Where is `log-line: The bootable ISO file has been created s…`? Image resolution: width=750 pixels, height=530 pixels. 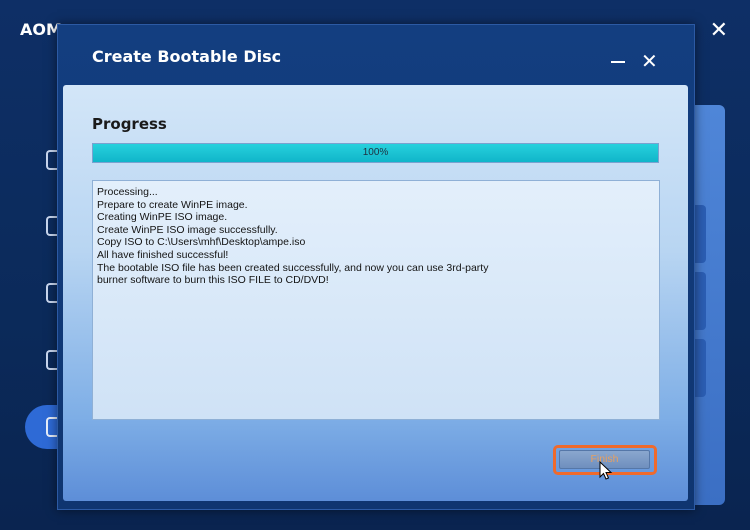
log-line: The bootable ISO file has been created s… is located at coordinates (293, 267).